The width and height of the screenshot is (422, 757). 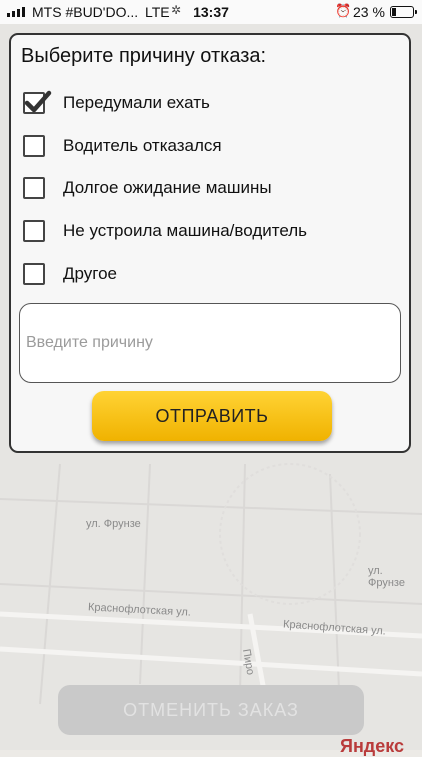 I want to click on reason-option-label: Передумали ехать, so click(x=136, y=102).